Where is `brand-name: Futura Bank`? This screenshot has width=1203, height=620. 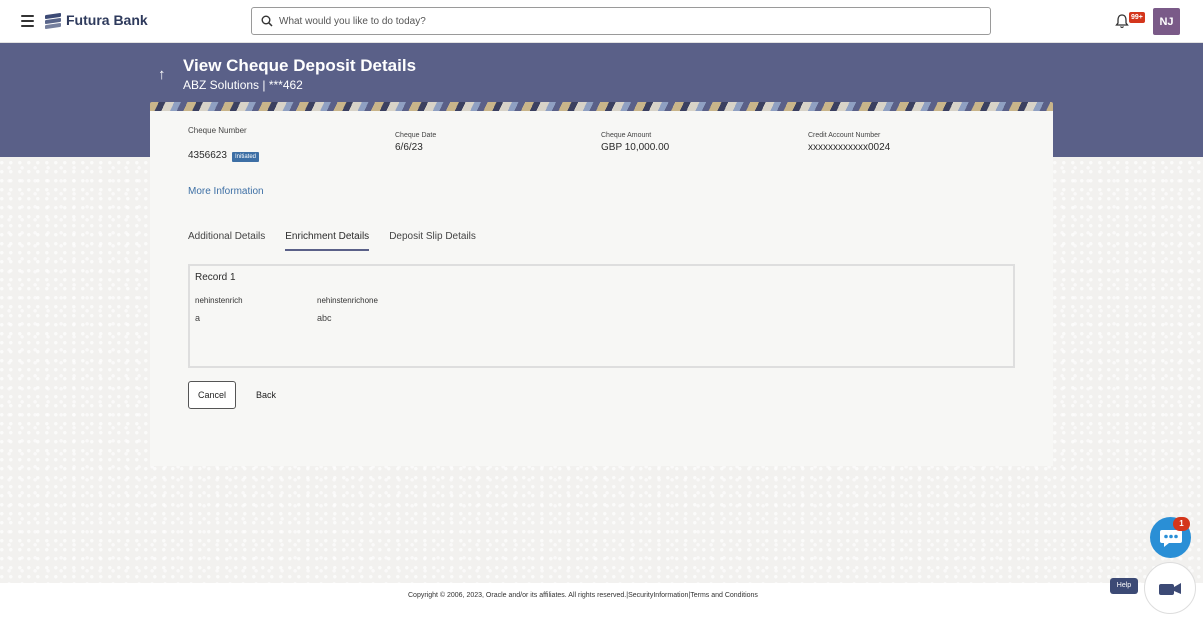
brand-name: Futura Bank is located at coordinates (107, 20).